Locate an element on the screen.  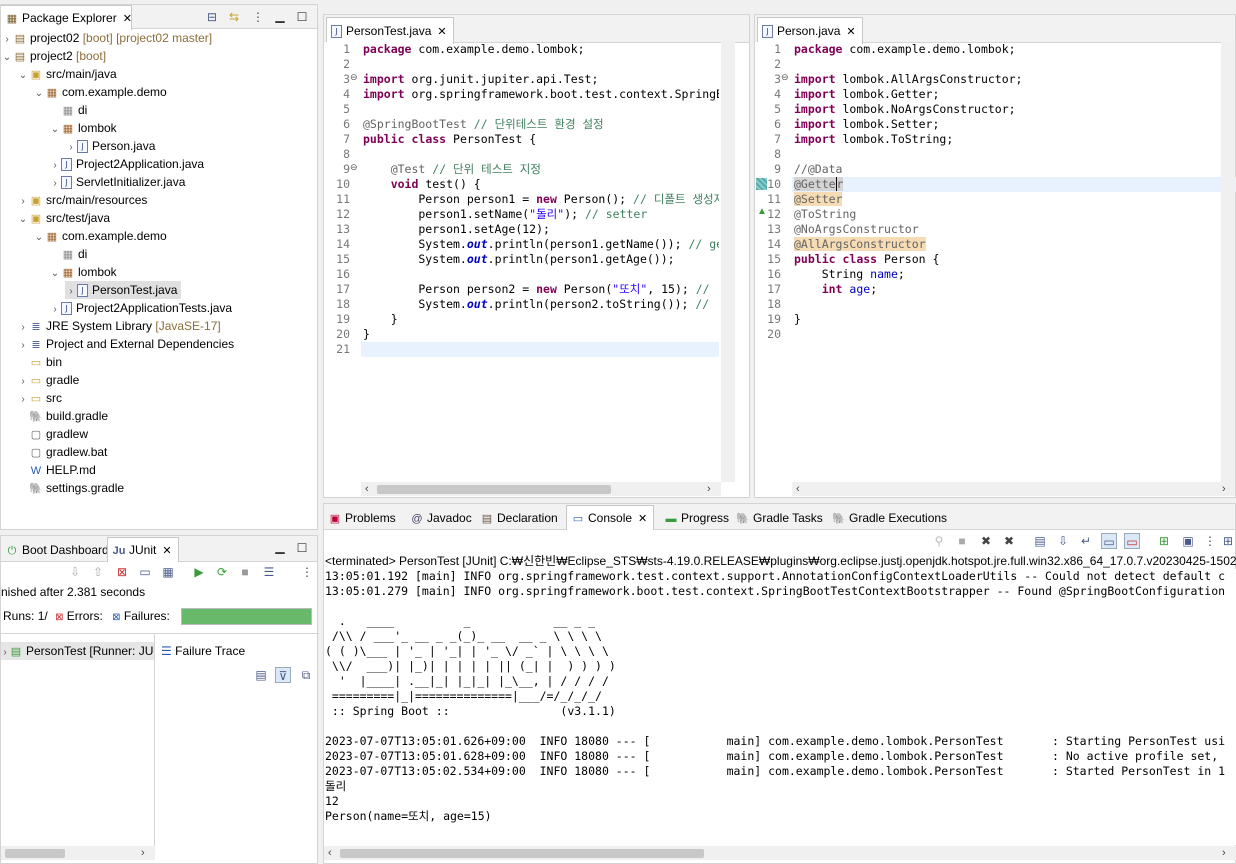
tree-item: ⌄ ▣ src/test/java is located at coordinates (63, 218).